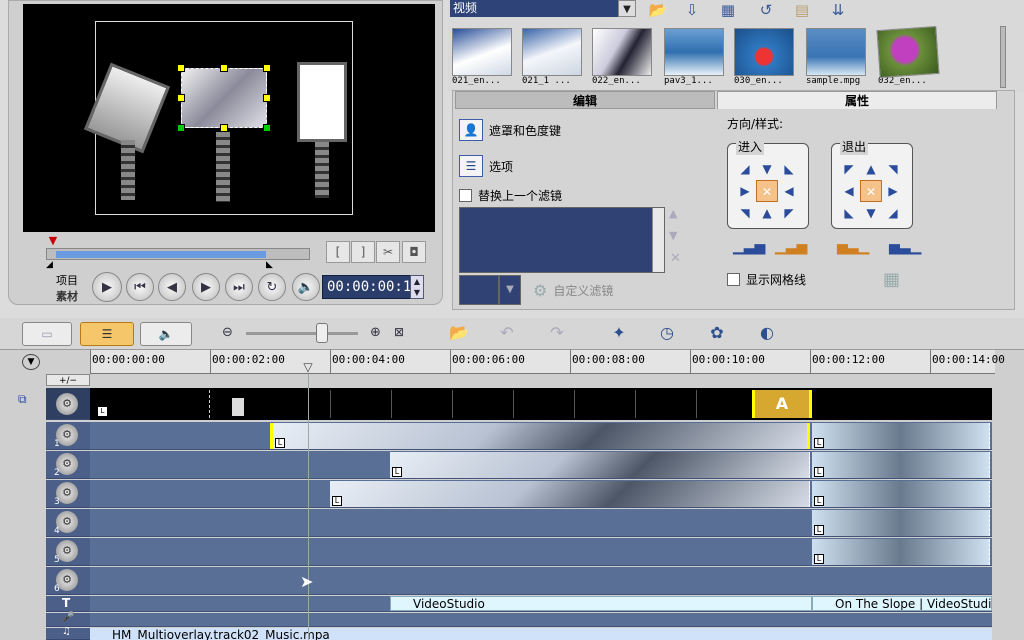  What do you see at coordinates (68, 633) in the screenshot?
I see `music-track-header: ♫` at bounding box center [68, 633].